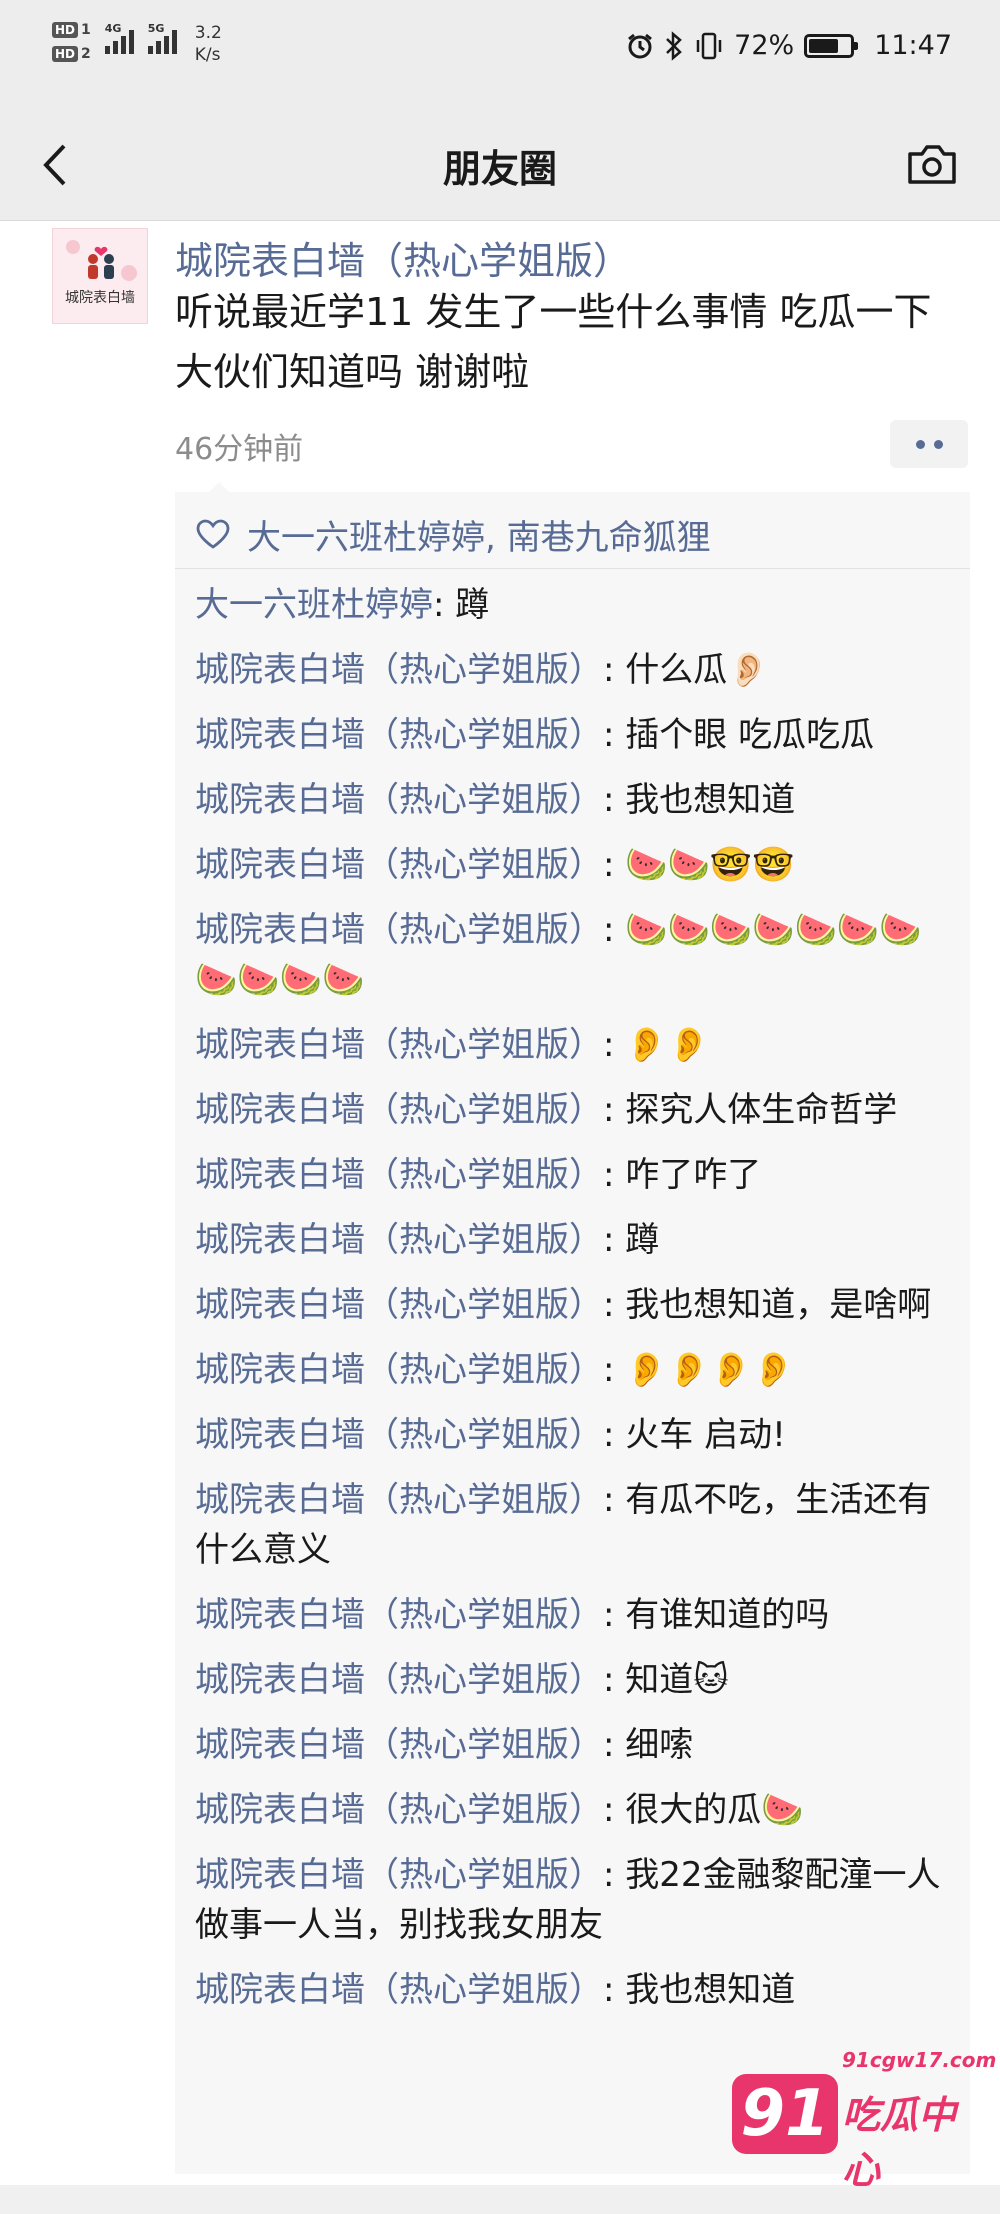 The width and height of the screenshot is (1000, 2214). What do you see at coordinates (750, 1110) in the screenshot?
I see `comment-text: : 探究人体生命哲学` at bounding box center [750, 1110].